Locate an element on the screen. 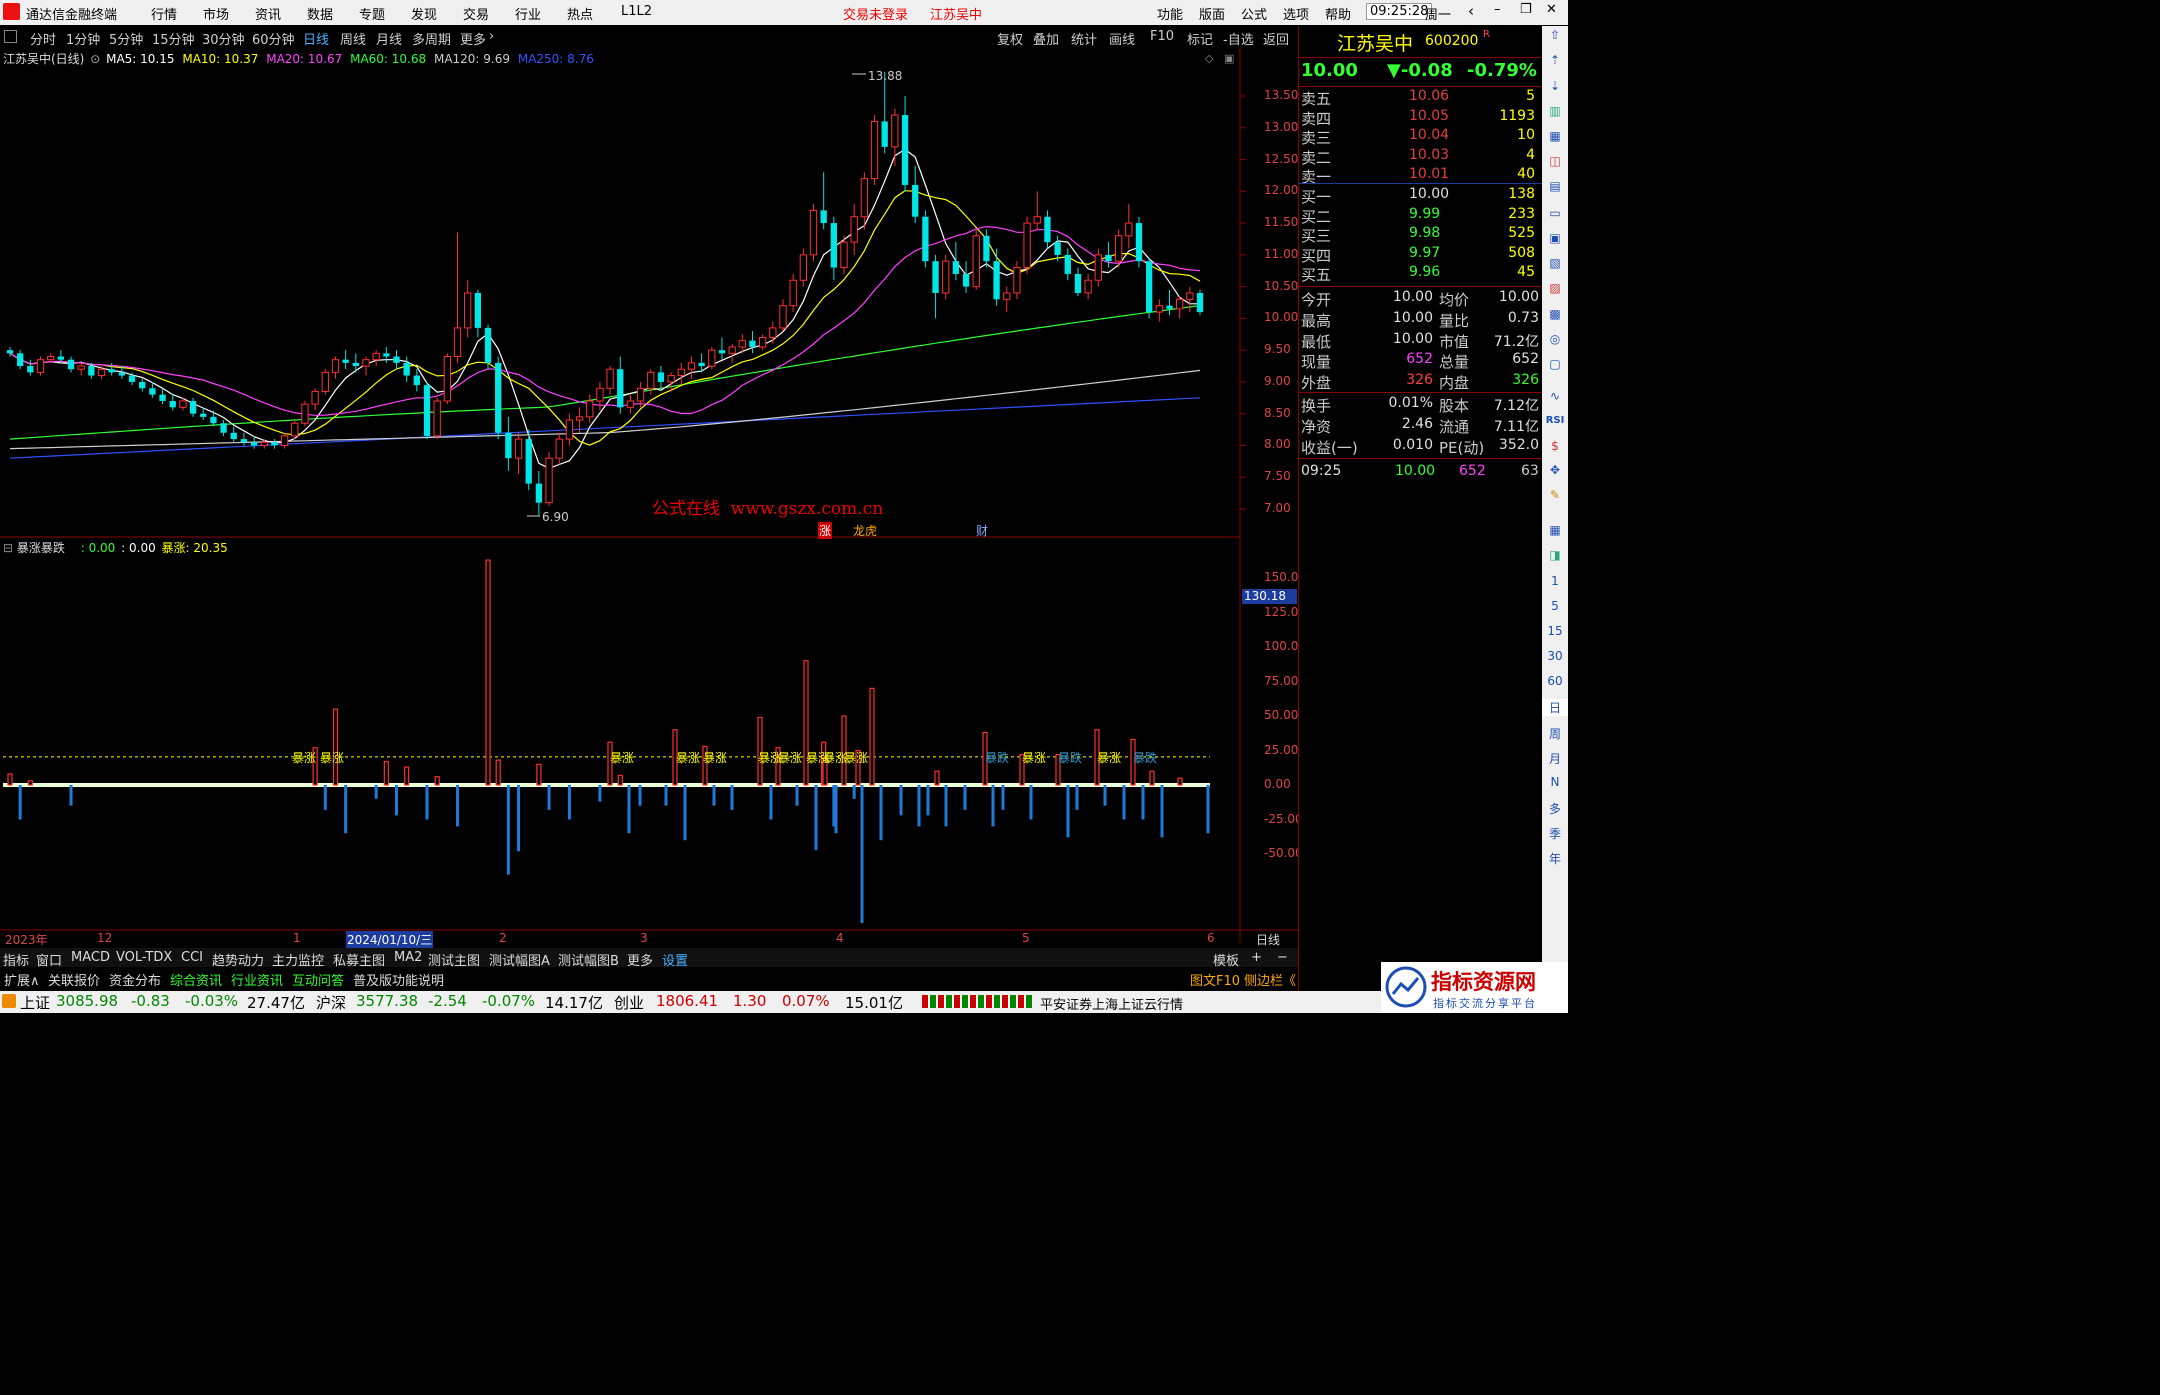 This screenshot has width=2160, height=1395. chart-icon: ▥ is located at coordinates (1555, 111).